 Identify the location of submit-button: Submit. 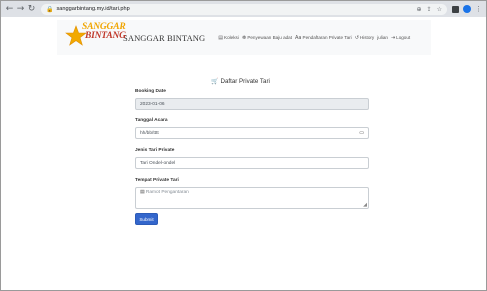
(146, 219).